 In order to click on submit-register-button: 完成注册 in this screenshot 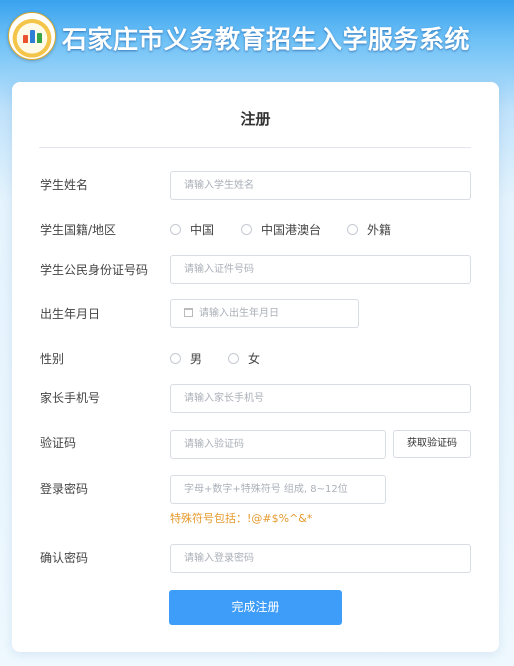, I will do `click(255, 607)`.